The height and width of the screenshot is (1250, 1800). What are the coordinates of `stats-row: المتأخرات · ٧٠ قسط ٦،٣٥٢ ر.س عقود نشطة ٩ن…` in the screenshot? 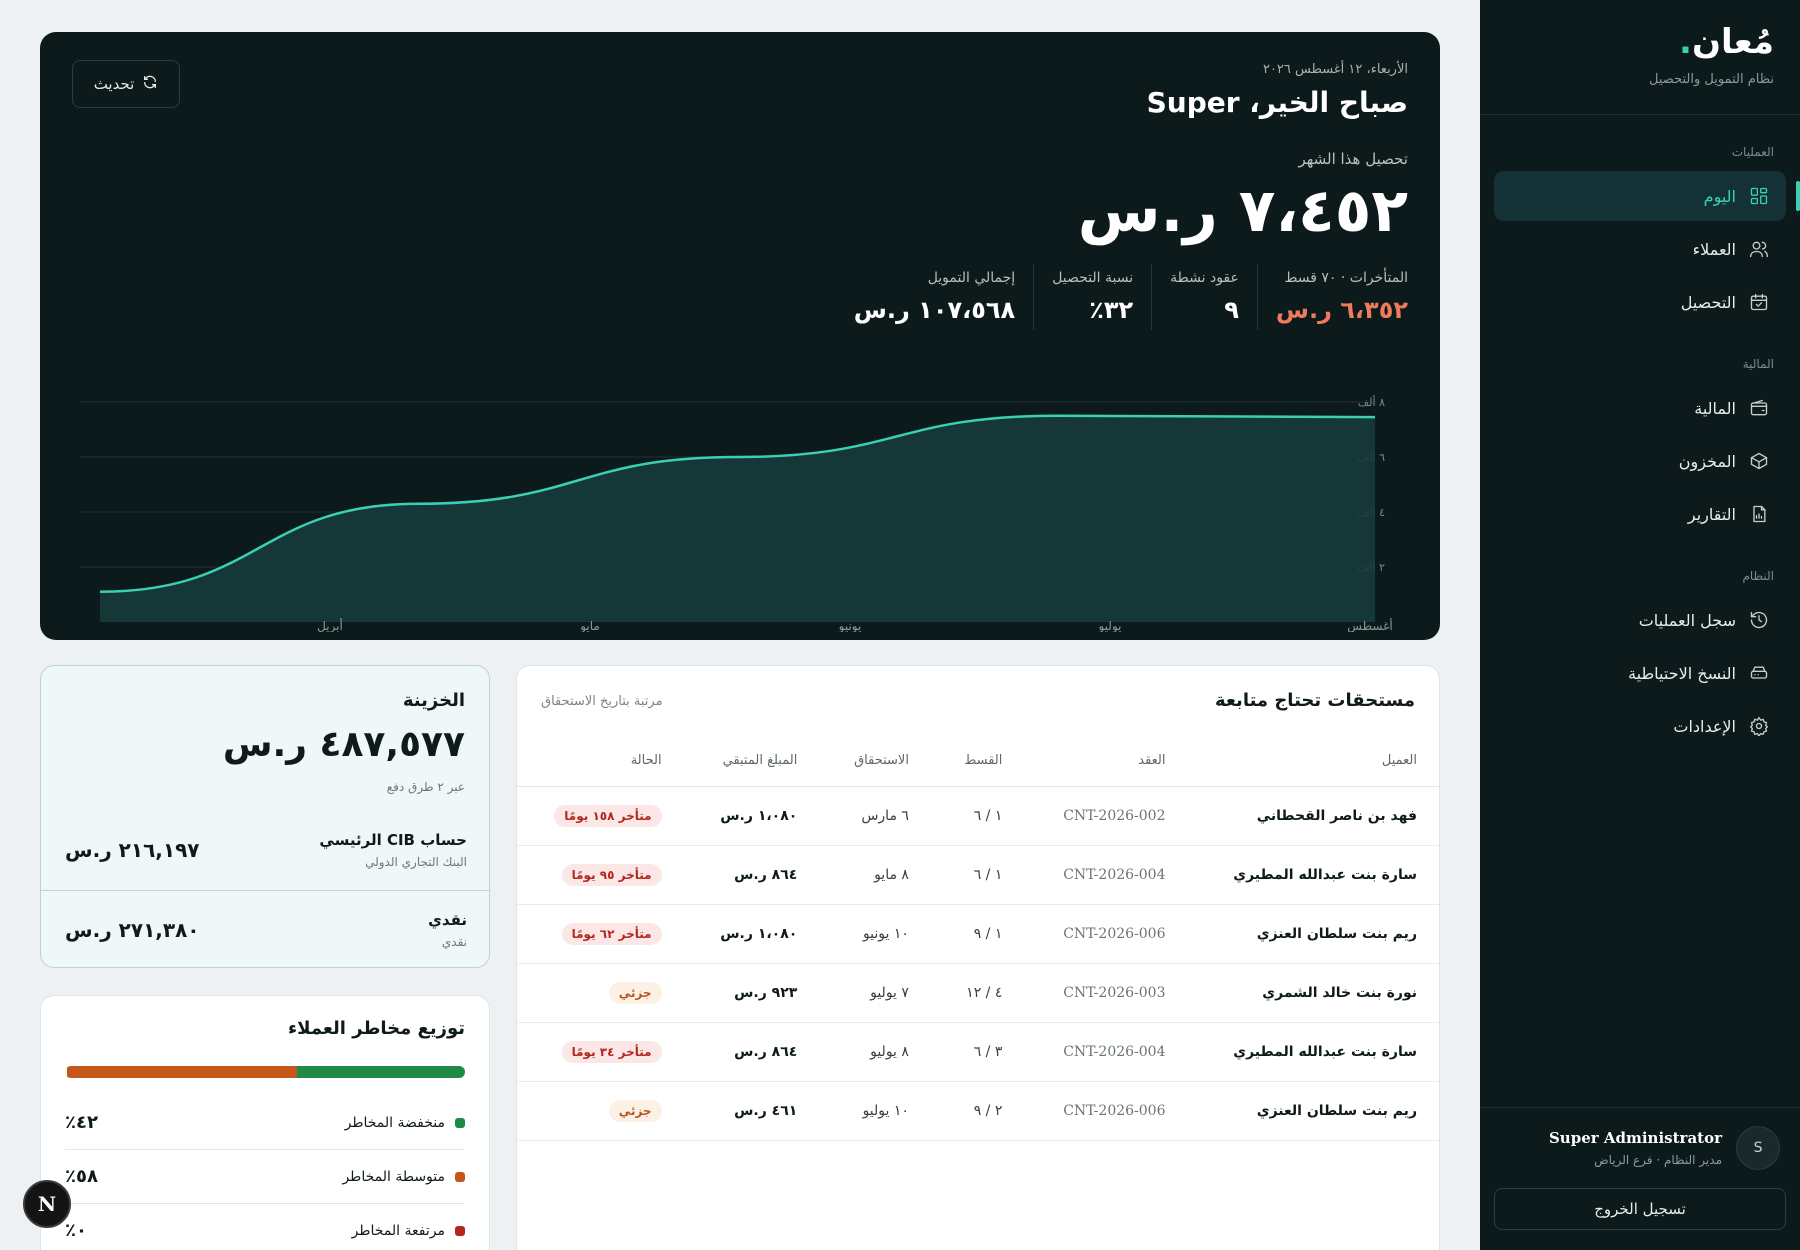 It's located at (1122, 297).